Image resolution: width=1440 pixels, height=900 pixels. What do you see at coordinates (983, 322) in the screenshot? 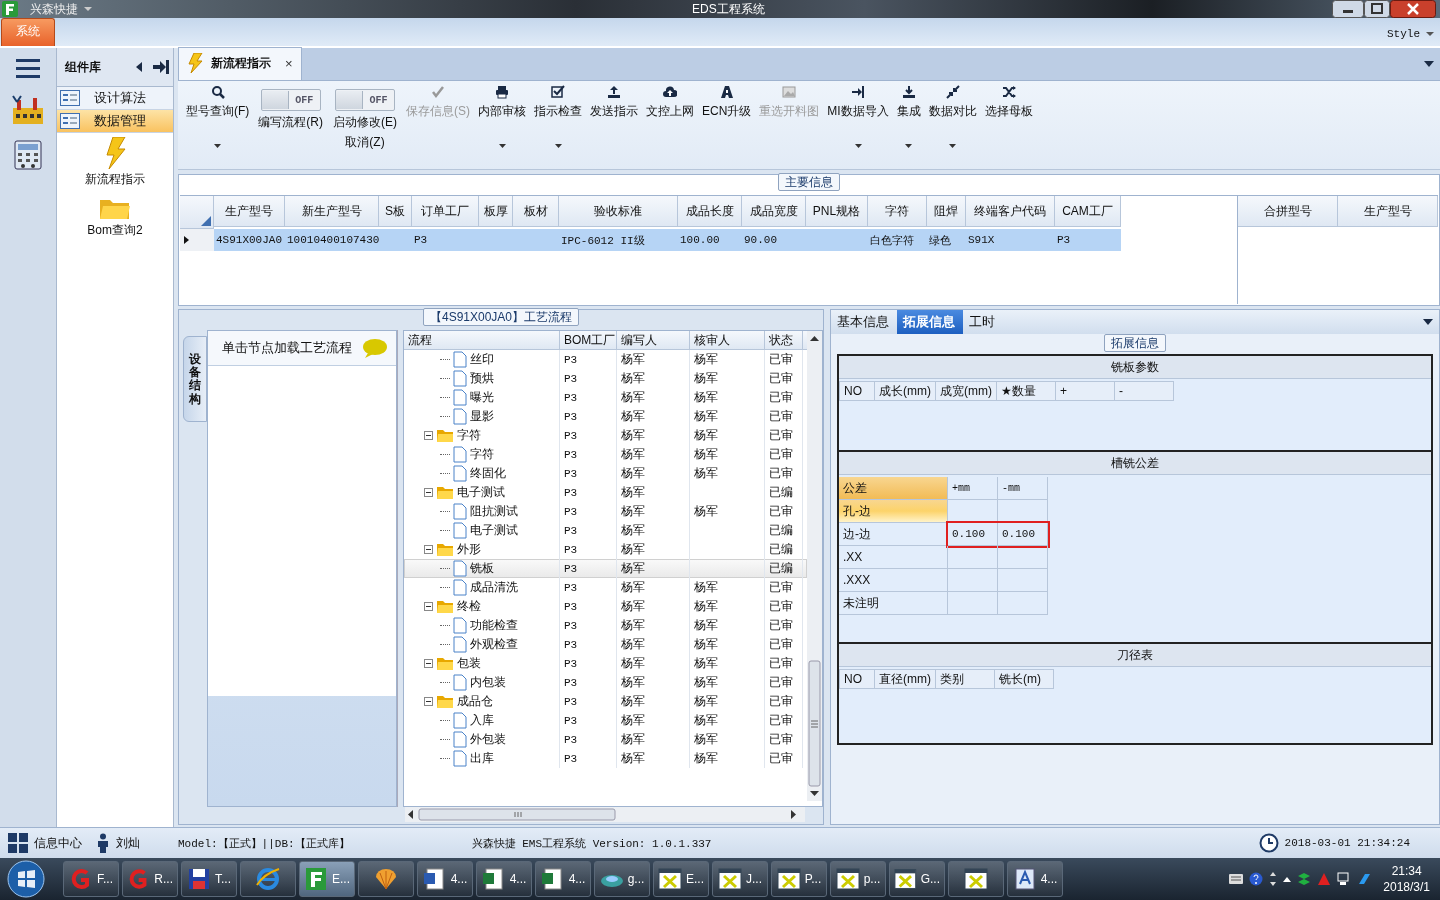
I see `tab: 工时` at bounding box center [983, 322].